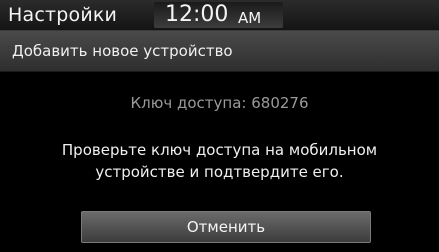  What do you see at coordinates (188, 103) in the screenshot?
I see `passkey-label: Ключ доступа:` at bounding box center [188, 103].